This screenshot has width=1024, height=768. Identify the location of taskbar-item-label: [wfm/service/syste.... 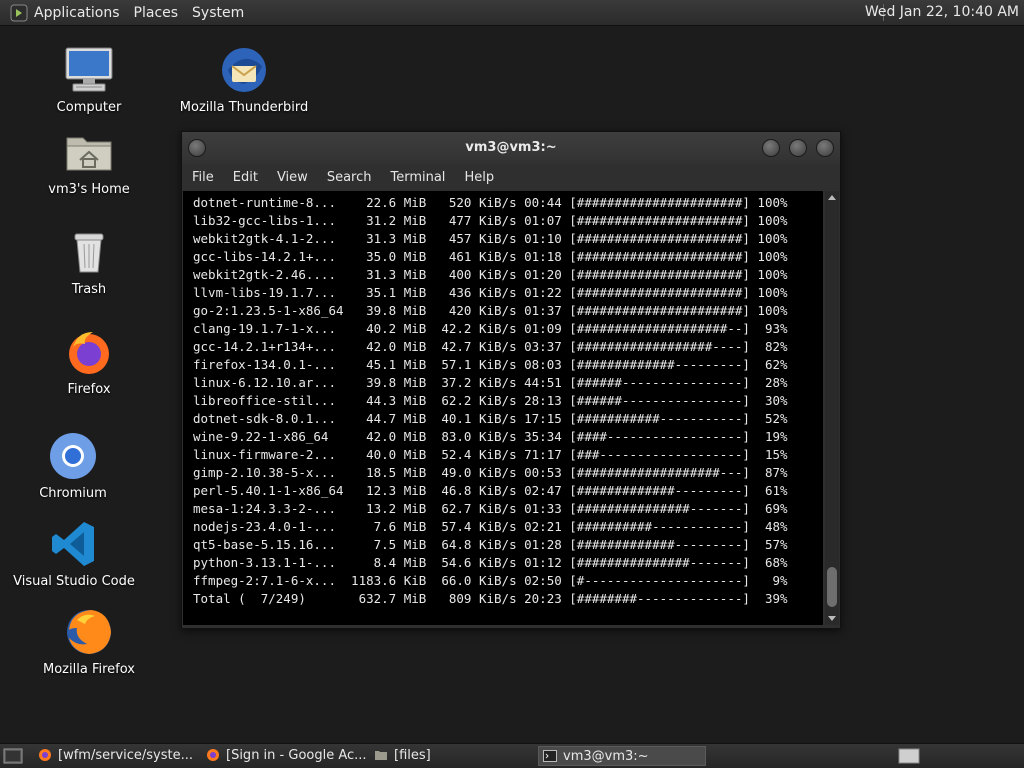
(126, 755).